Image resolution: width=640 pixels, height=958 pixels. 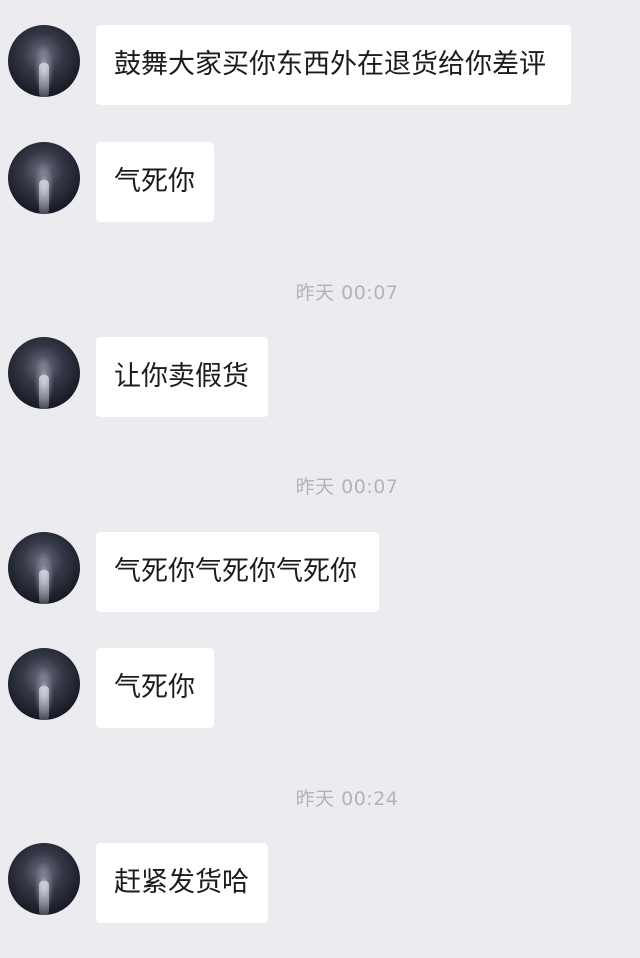 I want to click on message-bubble: 气死你气死你气死你, so click(x=237, y=572).